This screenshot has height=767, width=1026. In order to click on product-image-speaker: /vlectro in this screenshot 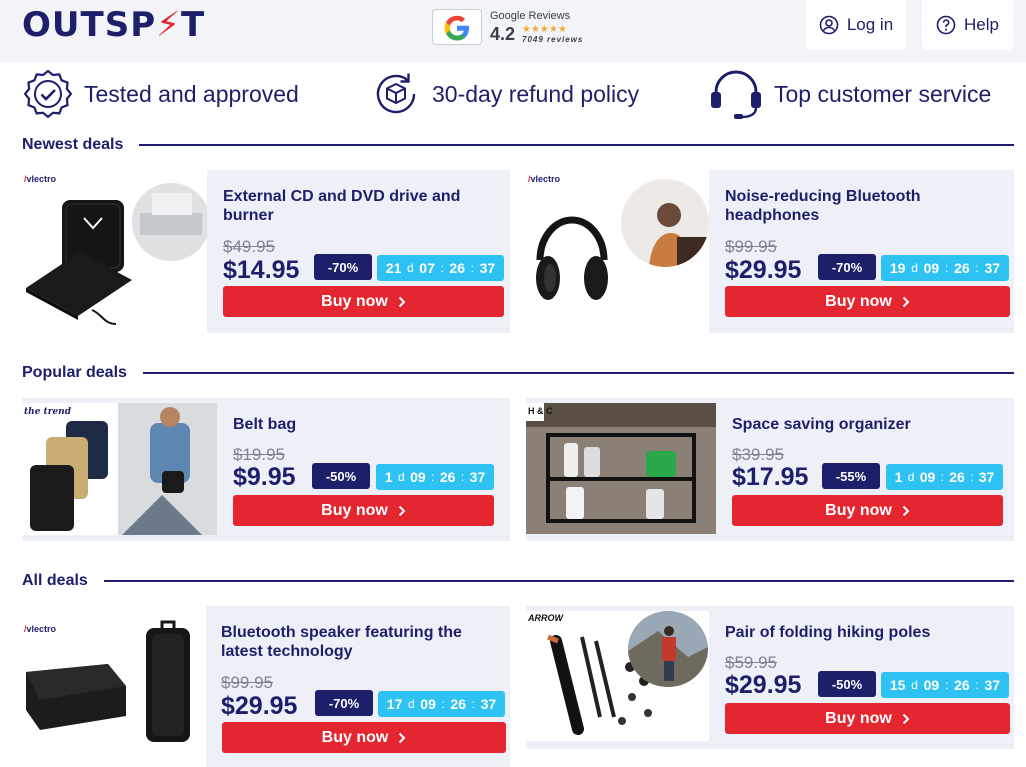, I will do `click(114, 686)`.